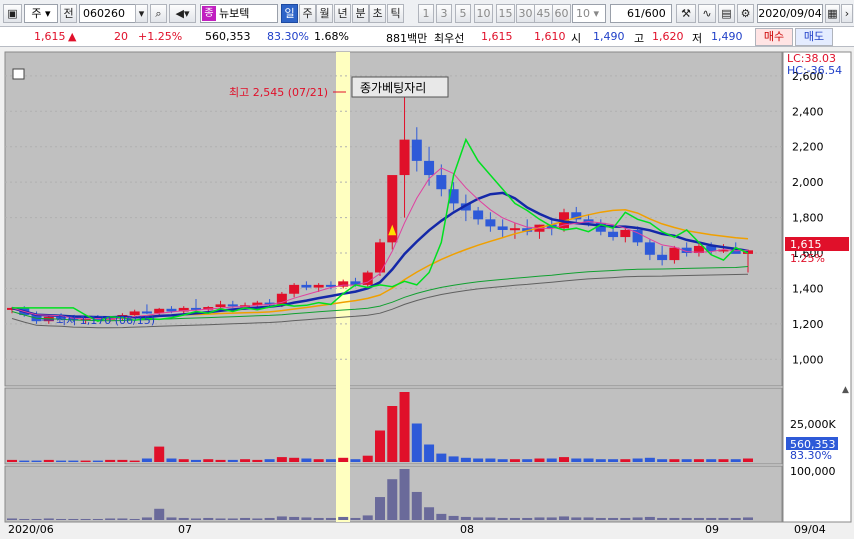 This screenshot has width=854, height=539. I want to click on interval-select: 10 ▾, so click(589, 13).